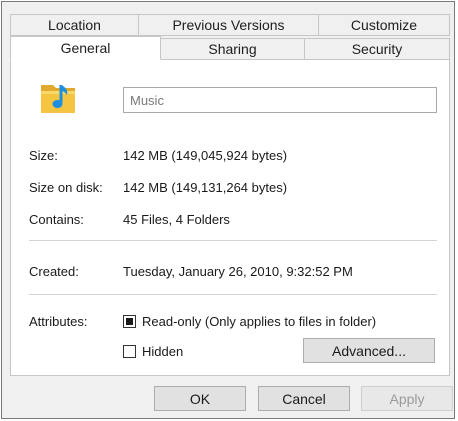  Describe the element at coordinates (54, 271) in the screenshot. I see `created-label: Created:` at that location.